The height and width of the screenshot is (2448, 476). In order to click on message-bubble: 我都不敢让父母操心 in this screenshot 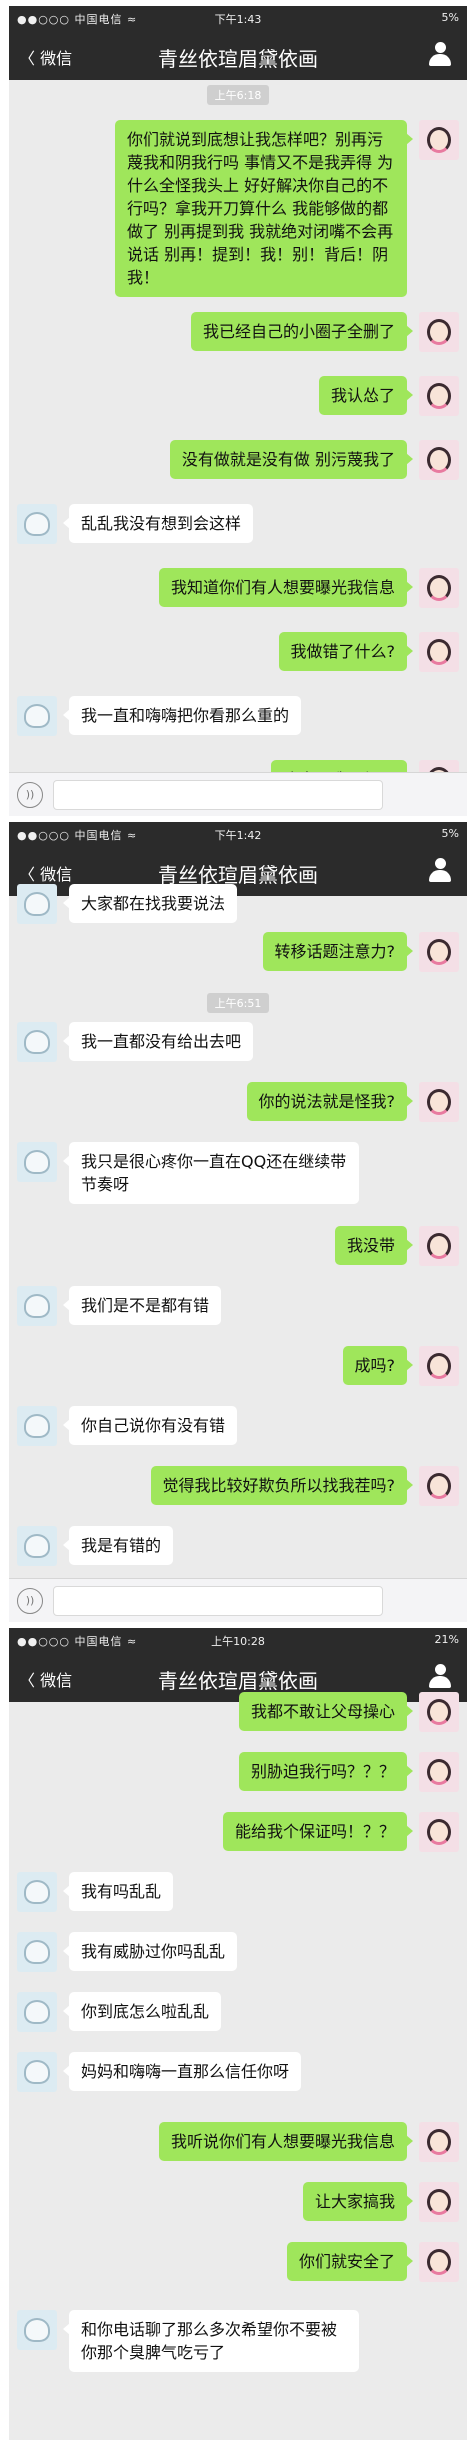, I will do `click(326, 1711)`.